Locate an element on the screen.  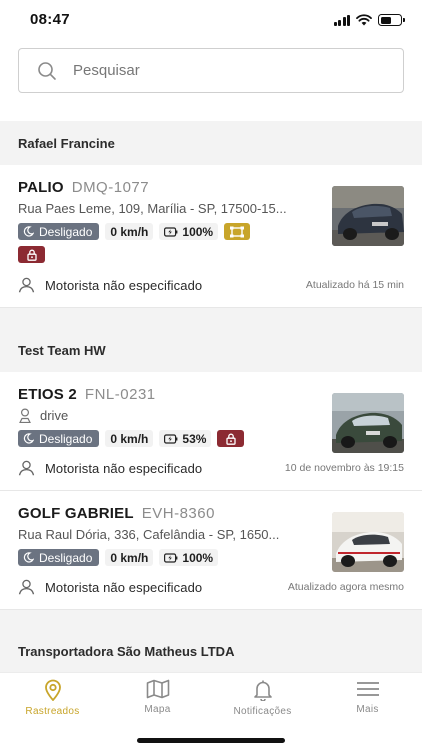
search-bar is located at coordinates (211, 70).